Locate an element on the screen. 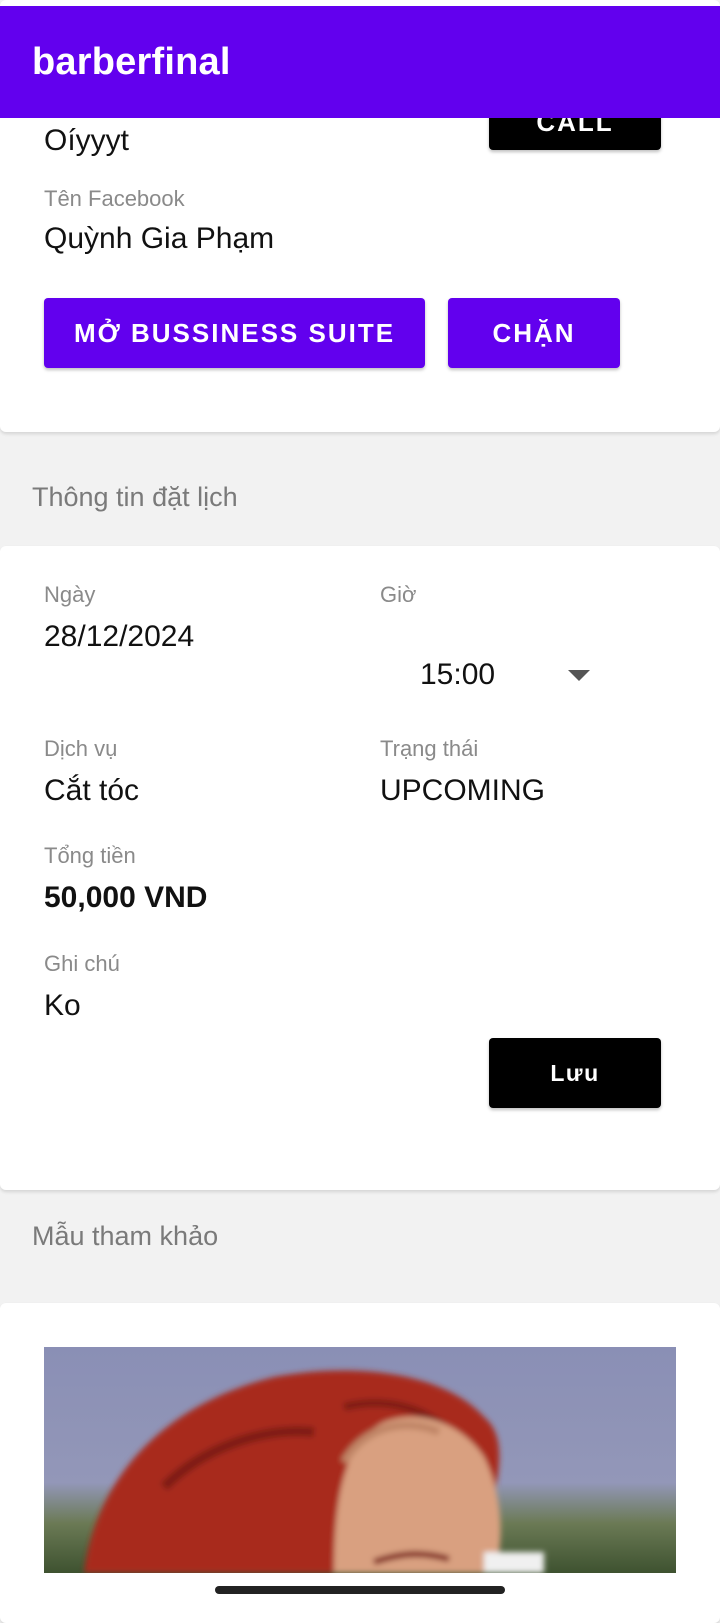 The width and height of the screenshot is (720, 1623). booking-section-title: Thông tin đặt lịch is located at coordinates (135, 497).